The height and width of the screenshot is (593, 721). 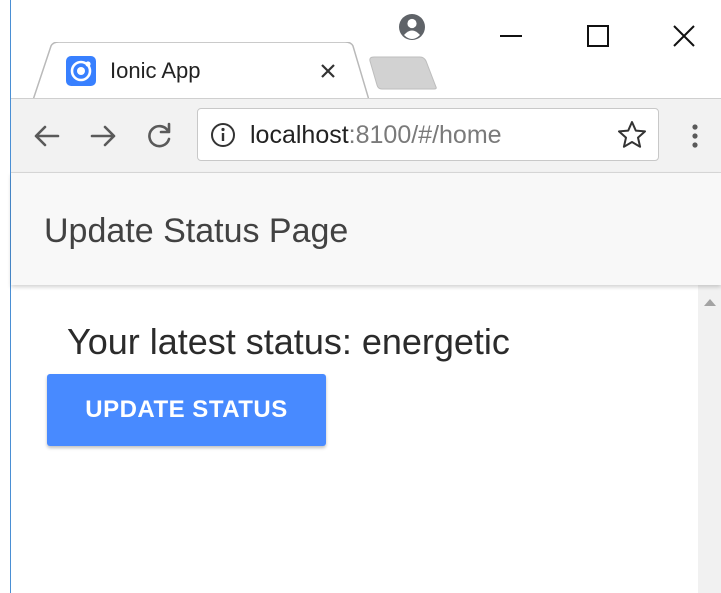 What do you see at coordinates (425, 135) in the screenshot?
I see `url-path: :8100/#/home` at bounding box center [425, 135].